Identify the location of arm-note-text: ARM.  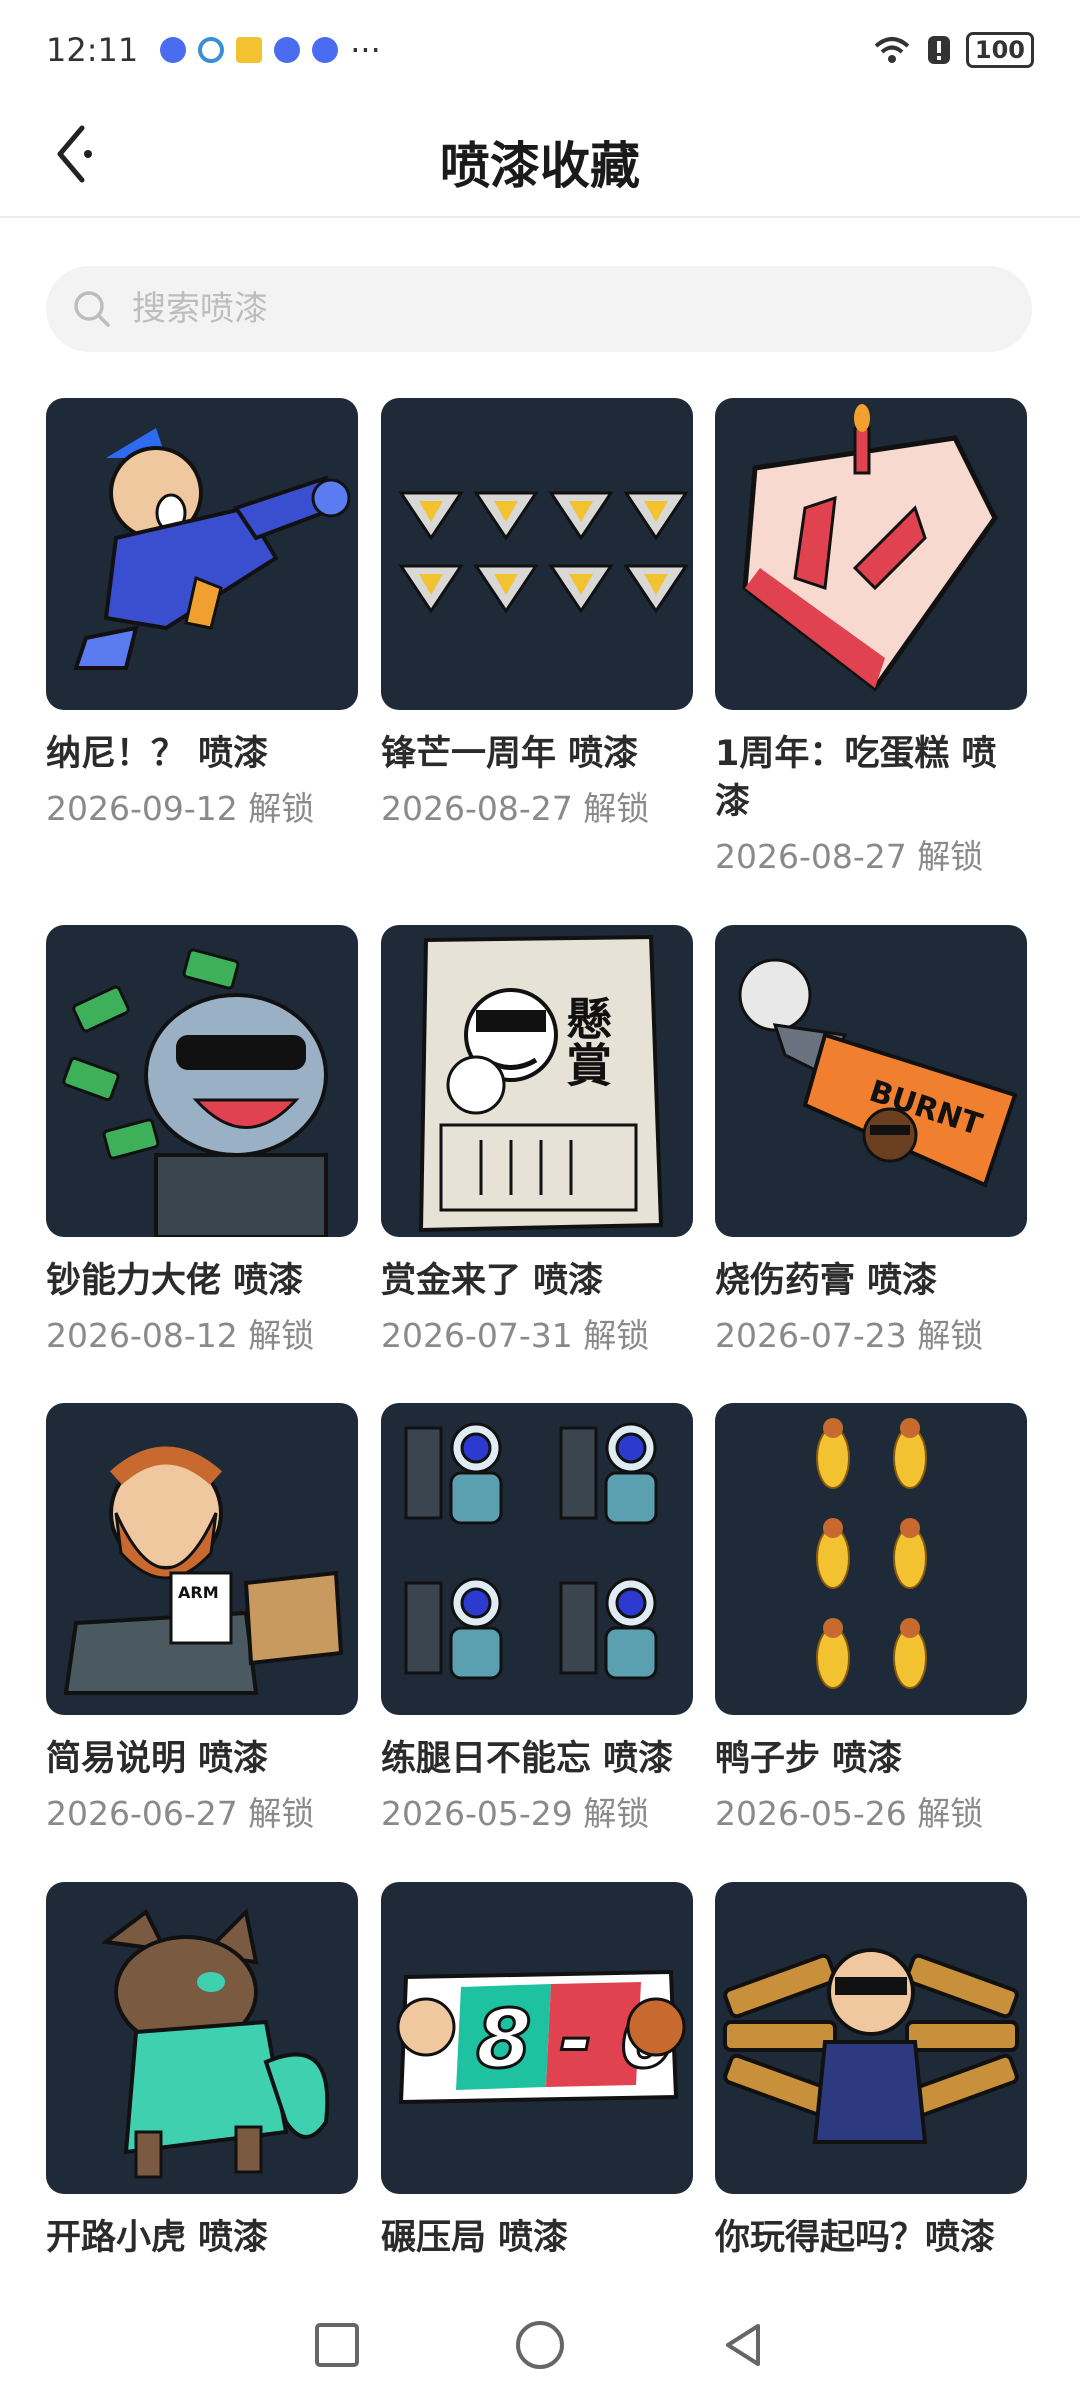
(198, 1592).